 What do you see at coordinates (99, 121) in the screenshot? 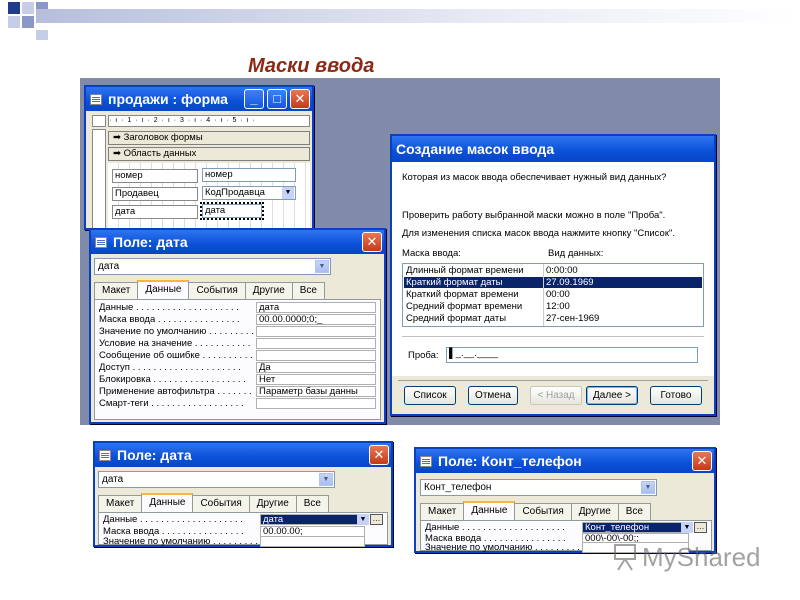
I see `ruler-corner` at bounding box center [99, 121].